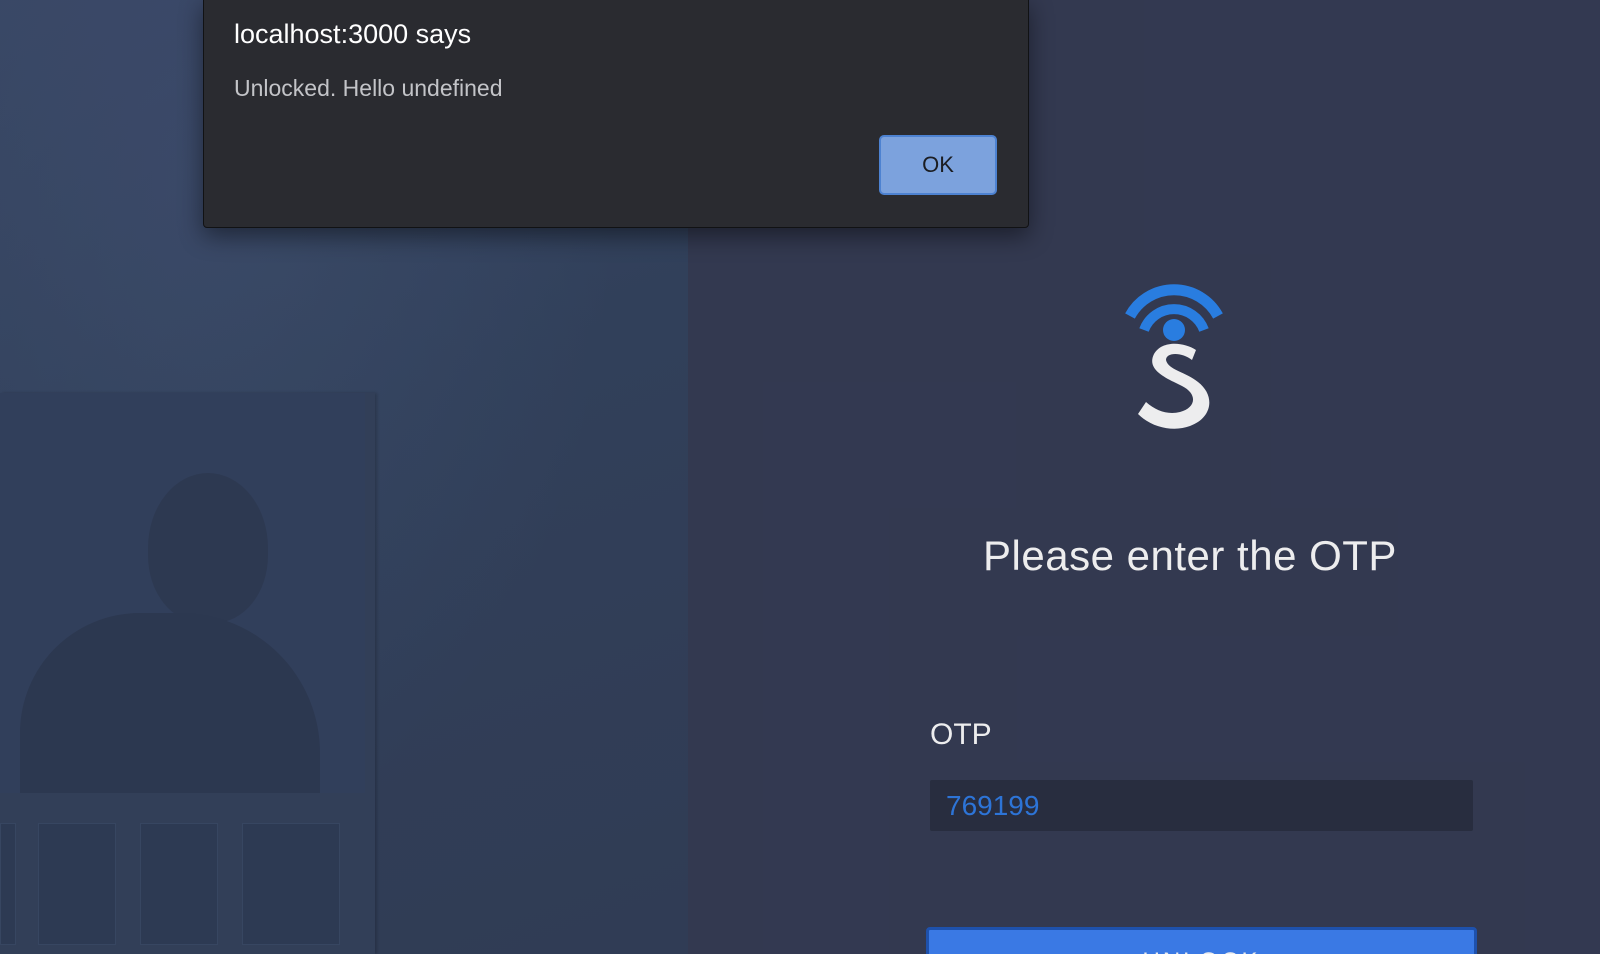  Describe the element at coordinates (938, 165) in the screenshot. I see `ok-button: OK` at that location.